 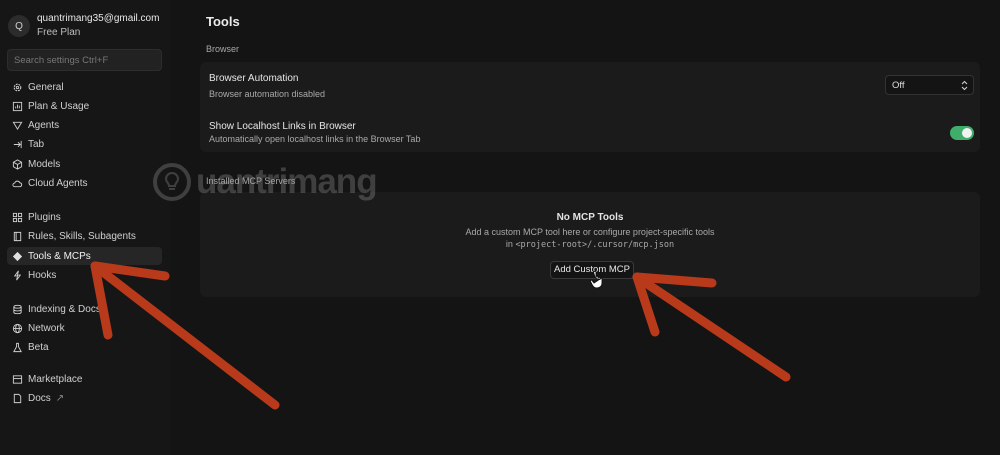 I want to click on empty-state-path: in <project-root>/.cursor/mcp.json, so click(x=590, y=244).